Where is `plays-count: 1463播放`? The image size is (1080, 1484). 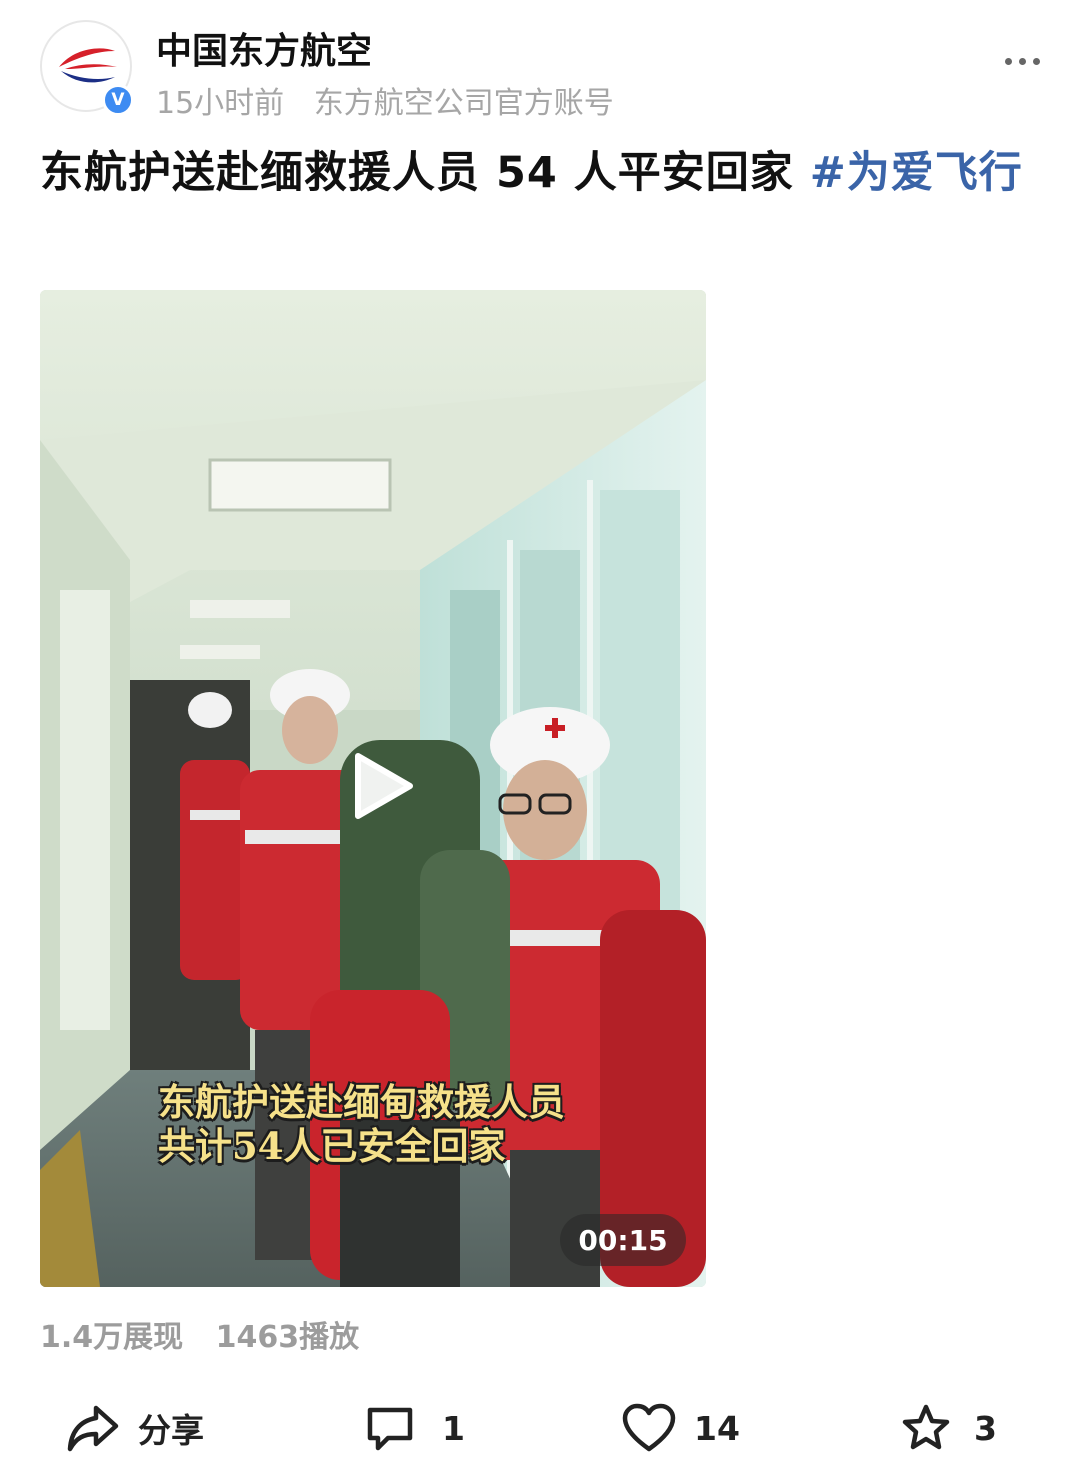 plays-count: 1463播放 is located at coordinates (287, 1337).